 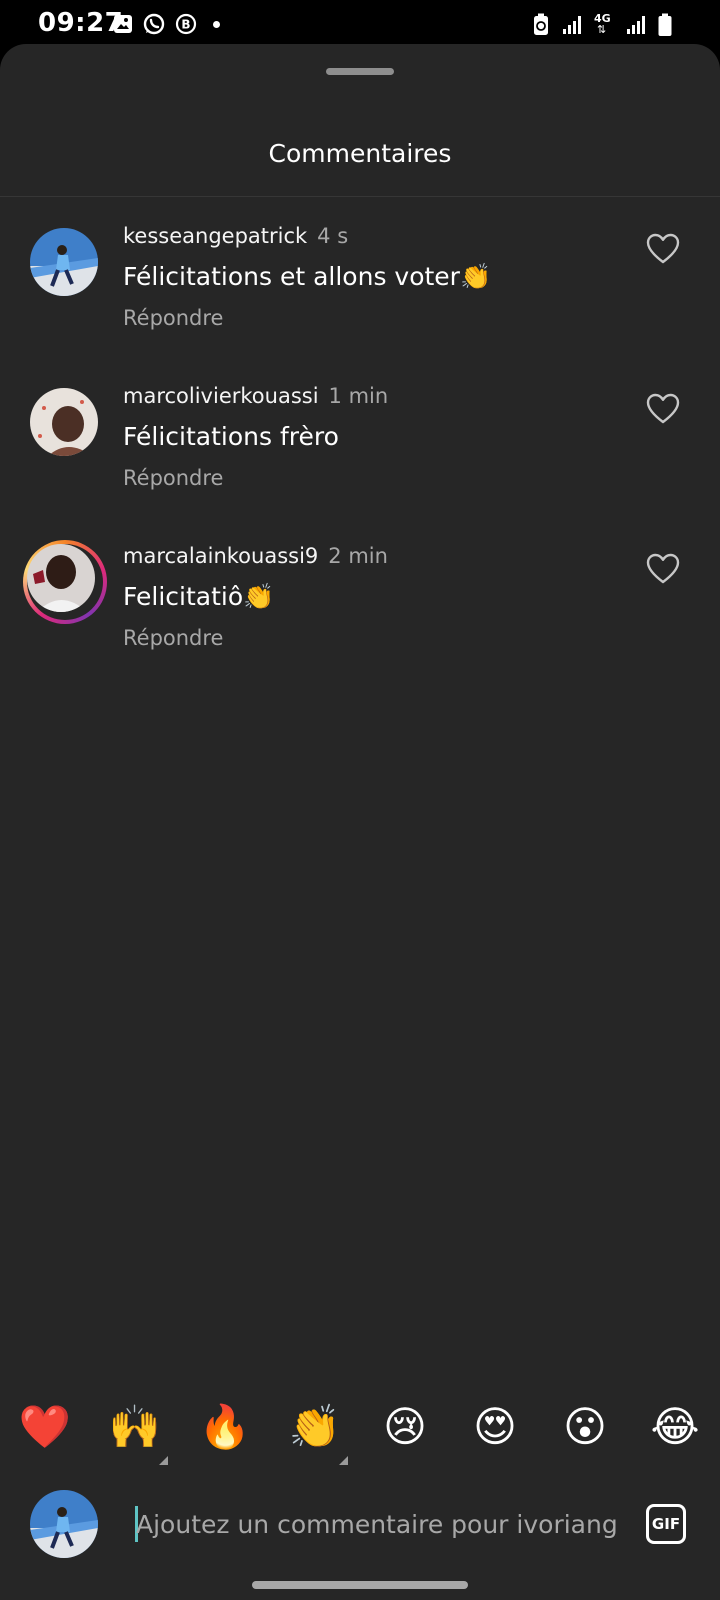 I want to click on battery-saver-icon, so click(x=541, y=24).